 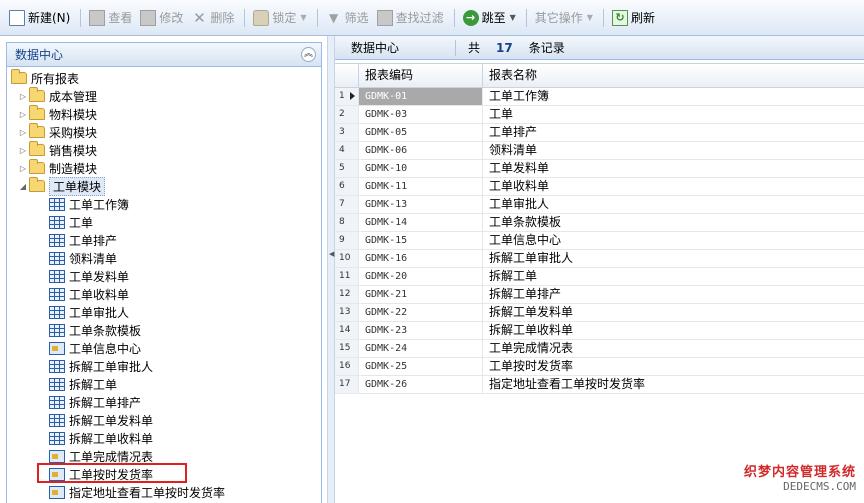 I want to click on tree-node-report: 拆解工单发料单, so click(x=101, y=420).